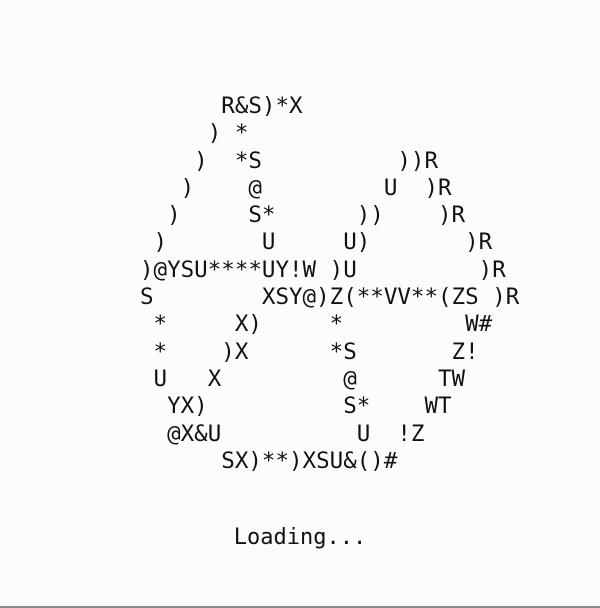  Describe the element at coordinates (330, 297) in the screenshot. I see `ascii-art-line: S XSY@)Z(**VV**(ZS )R` at that location.